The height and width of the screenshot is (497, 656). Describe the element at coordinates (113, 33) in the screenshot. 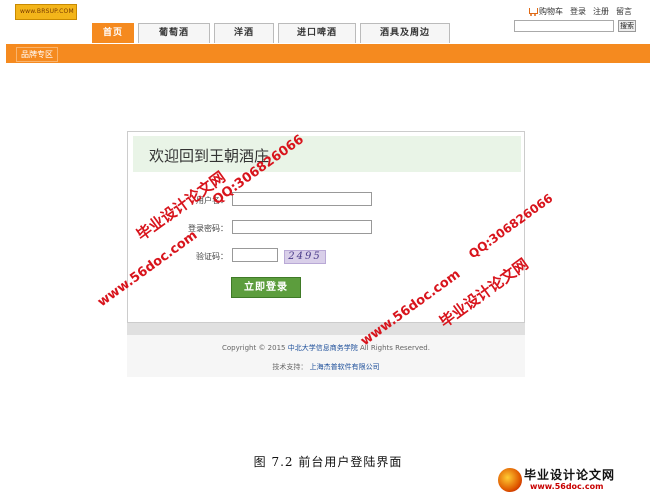

I see `tab-home: 首页` at that location.